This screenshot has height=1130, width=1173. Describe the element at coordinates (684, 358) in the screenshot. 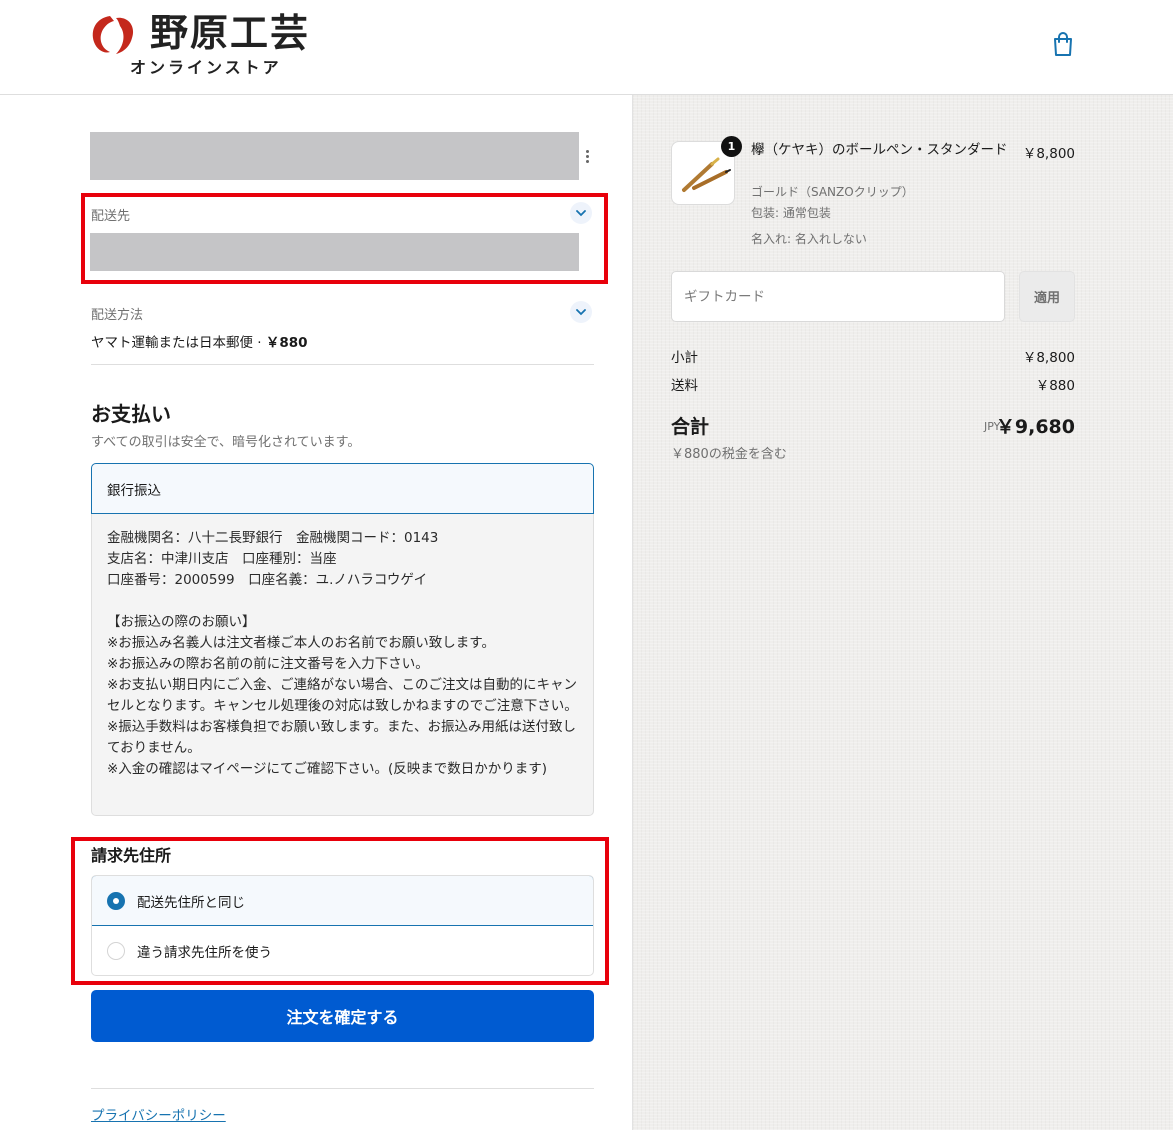

I see `subtotal-label: 小計` at that location.